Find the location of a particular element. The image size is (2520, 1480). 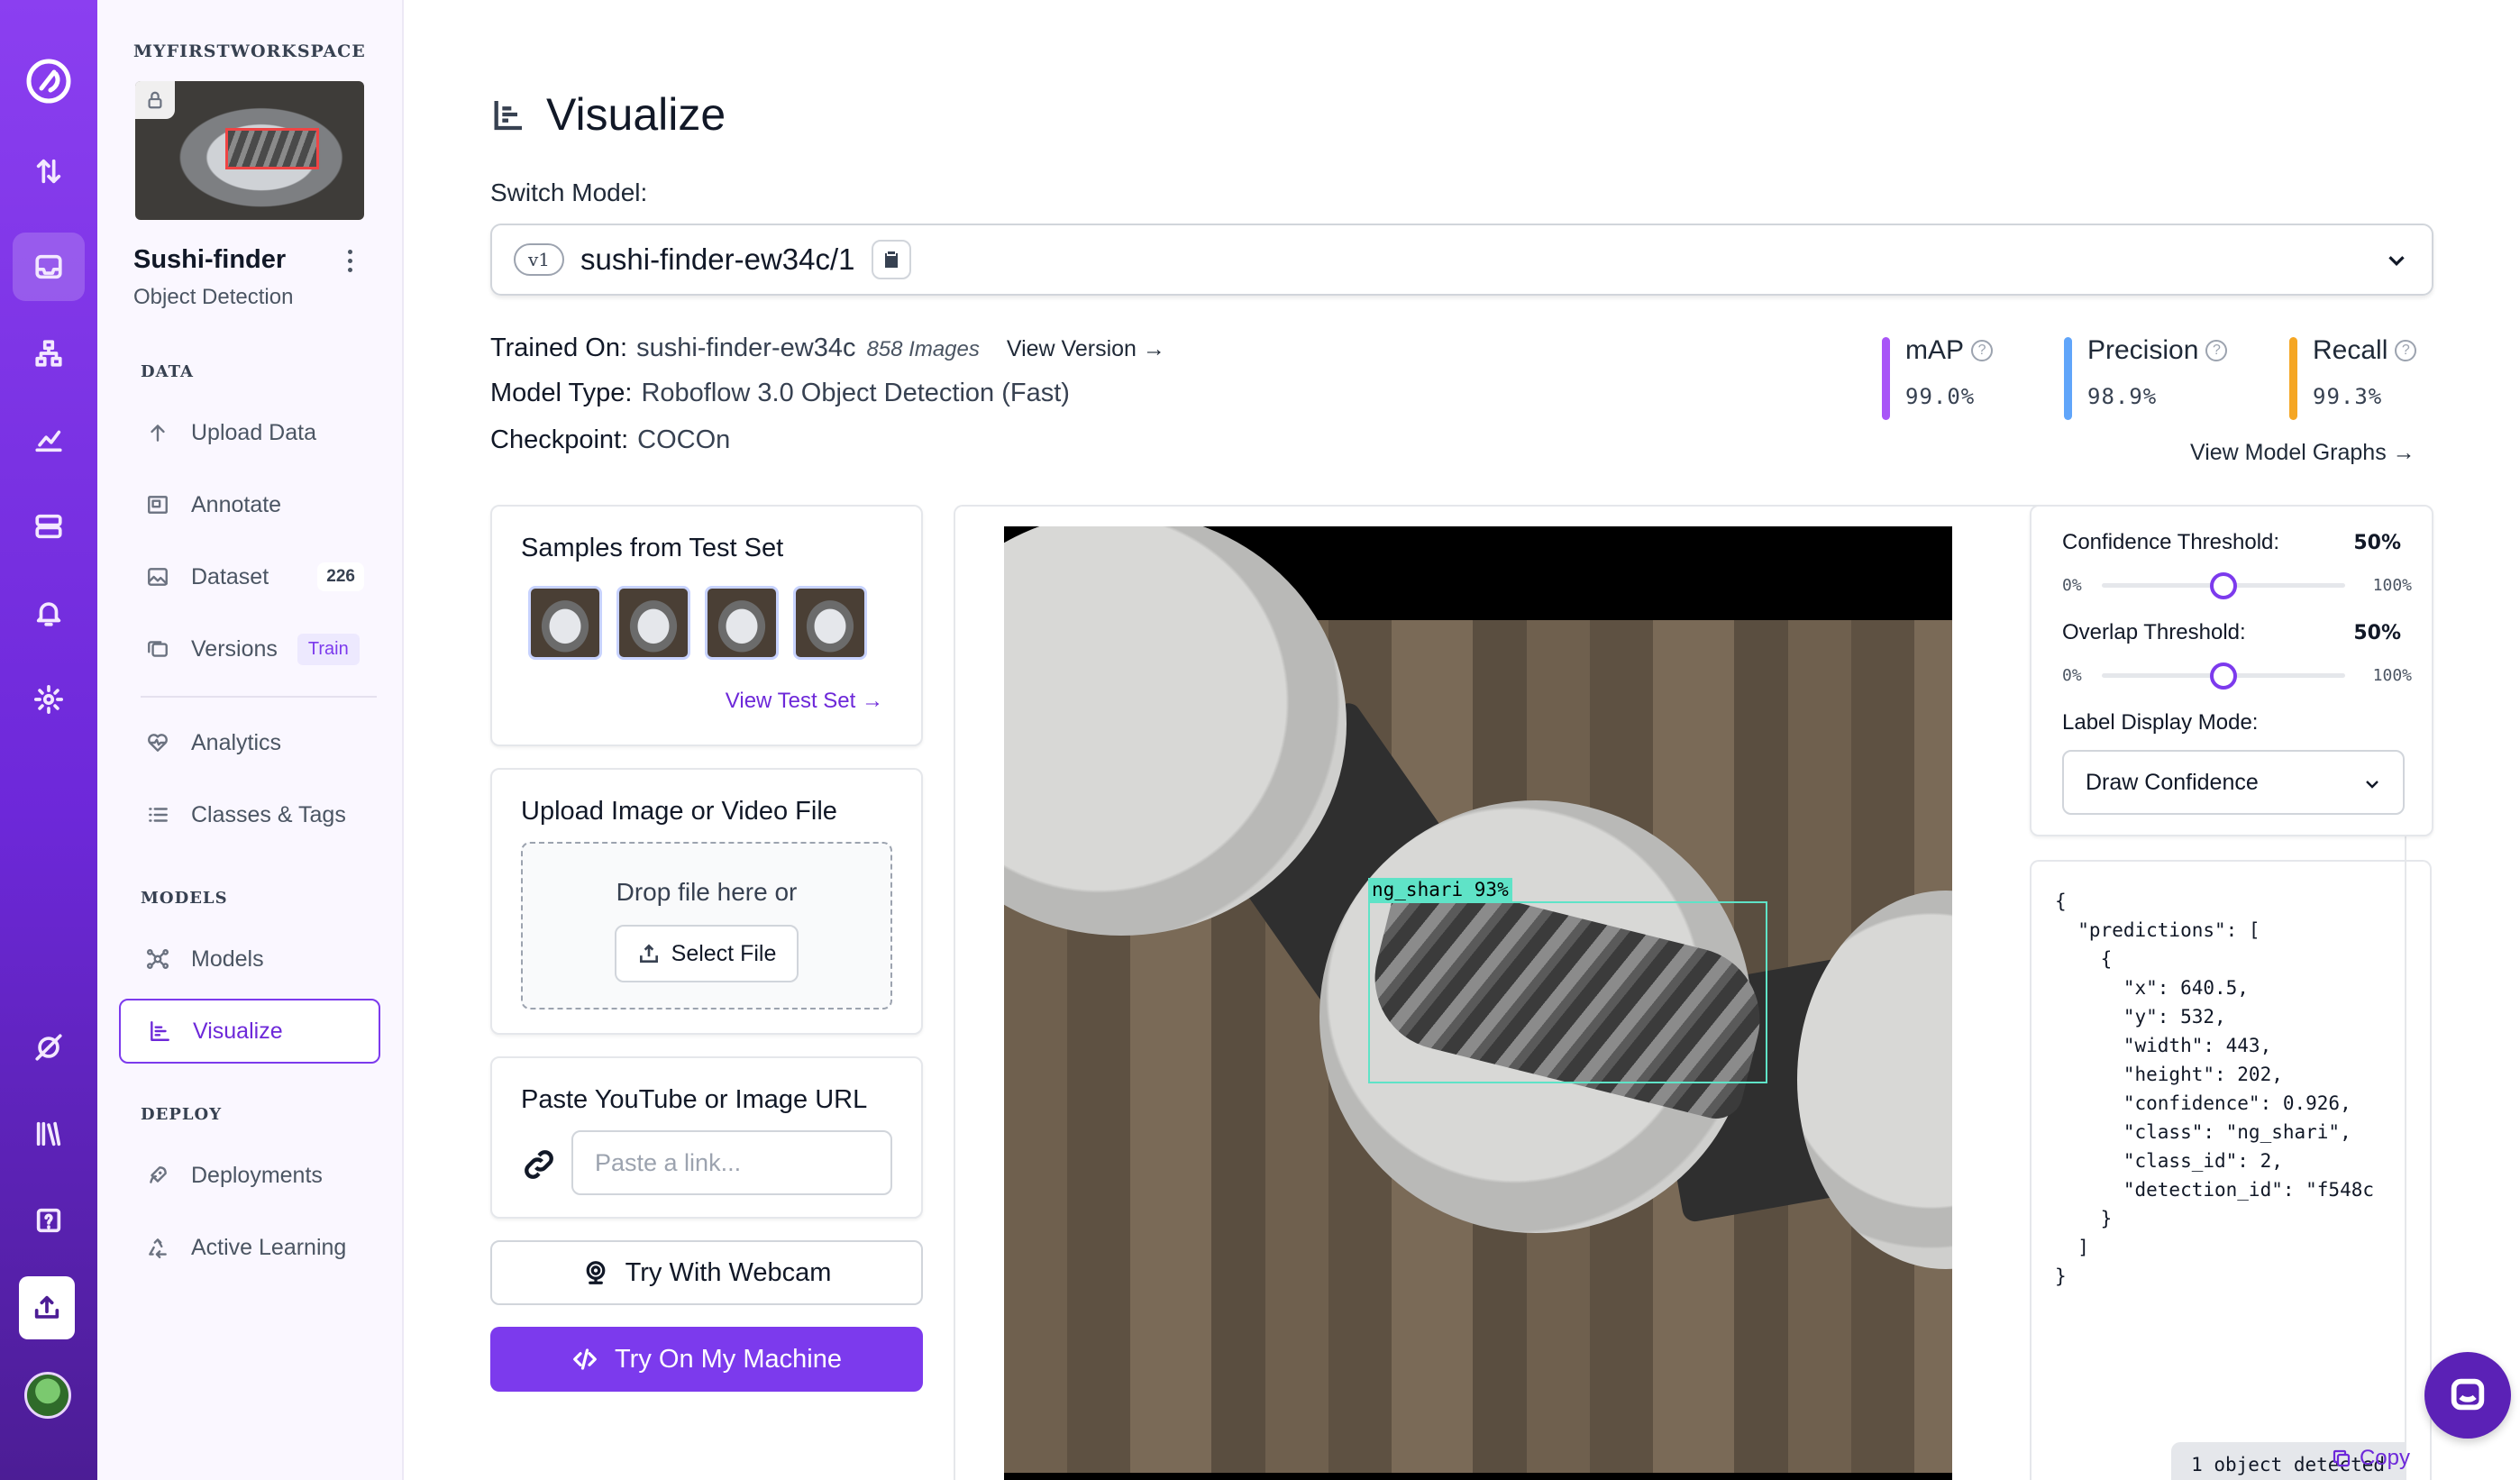

docs-library-icon is located at coordinates (49, 1134).